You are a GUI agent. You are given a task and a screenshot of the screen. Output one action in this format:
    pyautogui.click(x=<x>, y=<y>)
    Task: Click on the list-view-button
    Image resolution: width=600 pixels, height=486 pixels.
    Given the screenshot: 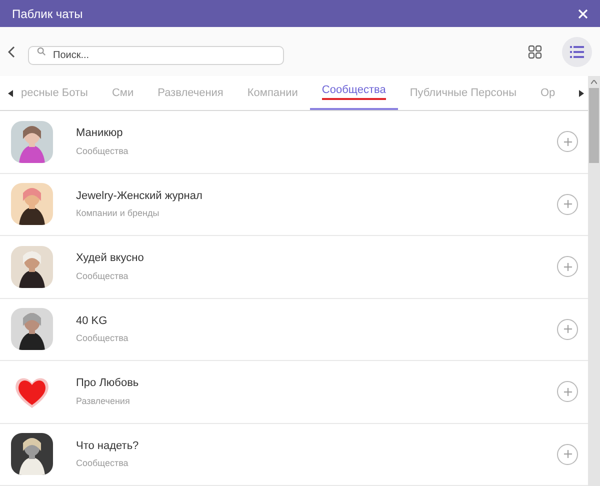 What is the action you would take?
    pyautogui.click(x=577, y=51)
    